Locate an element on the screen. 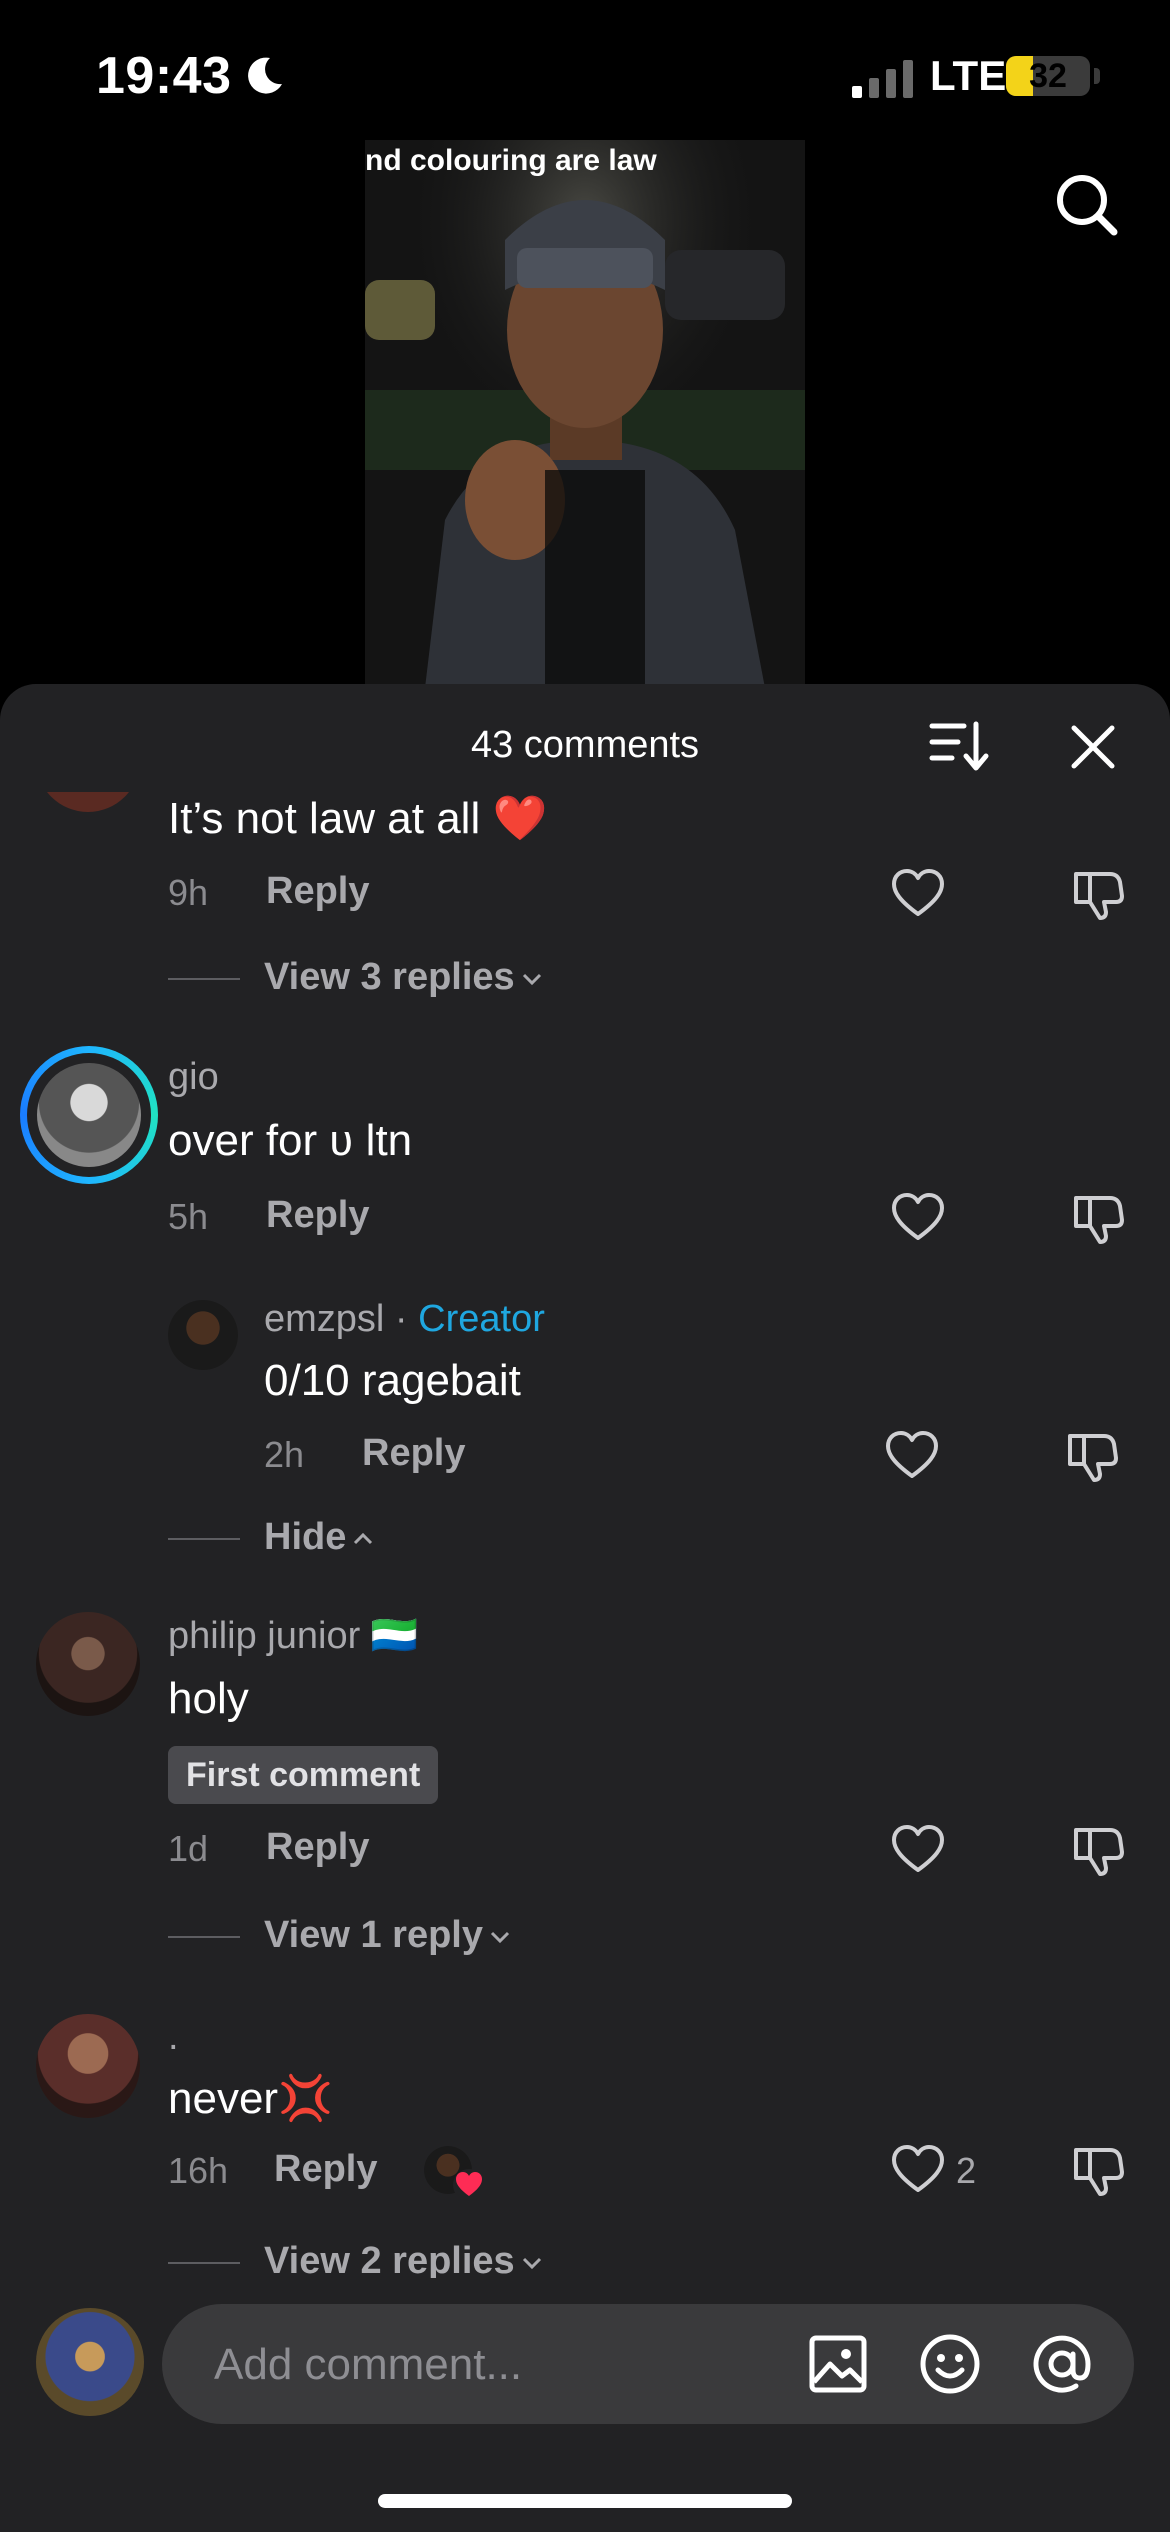  moon-icon is located at coordinates (265, 75).